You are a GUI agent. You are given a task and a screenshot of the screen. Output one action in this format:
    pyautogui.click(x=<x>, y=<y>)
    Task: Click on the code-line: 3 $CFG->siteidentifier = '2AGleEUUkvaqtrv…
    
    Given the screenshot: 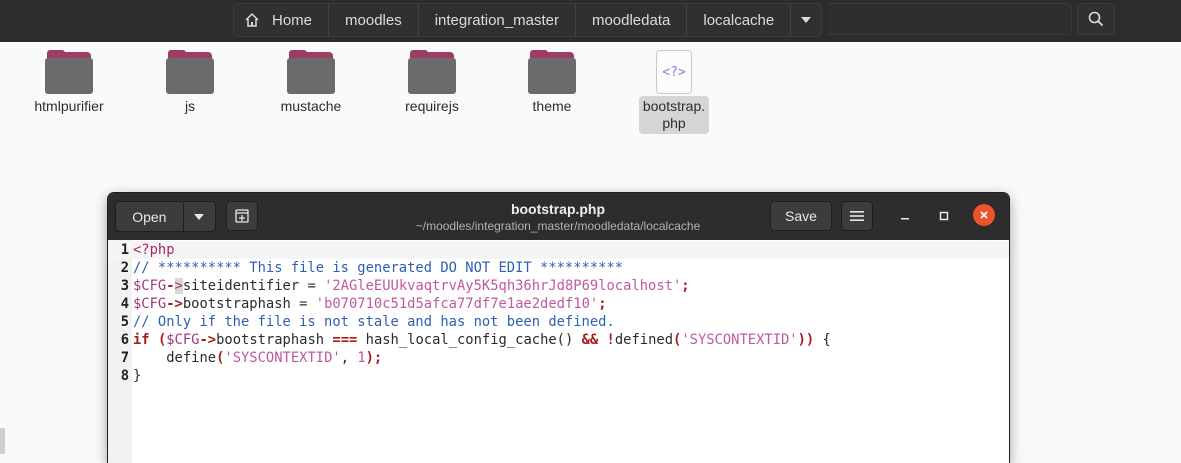 What is the action you would take?
    pyautogui.click(x=558, y=286)
    